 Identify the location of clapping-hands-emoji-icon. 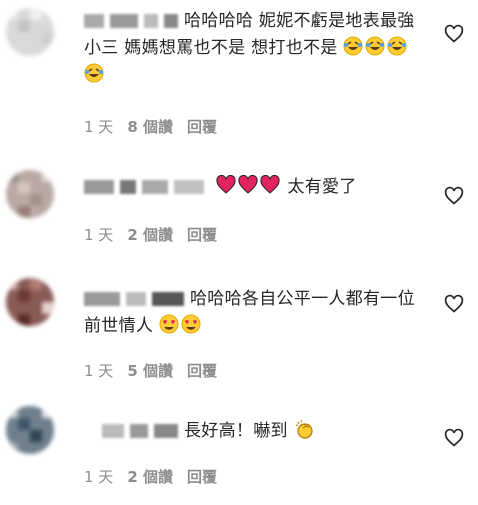
(304, 429).